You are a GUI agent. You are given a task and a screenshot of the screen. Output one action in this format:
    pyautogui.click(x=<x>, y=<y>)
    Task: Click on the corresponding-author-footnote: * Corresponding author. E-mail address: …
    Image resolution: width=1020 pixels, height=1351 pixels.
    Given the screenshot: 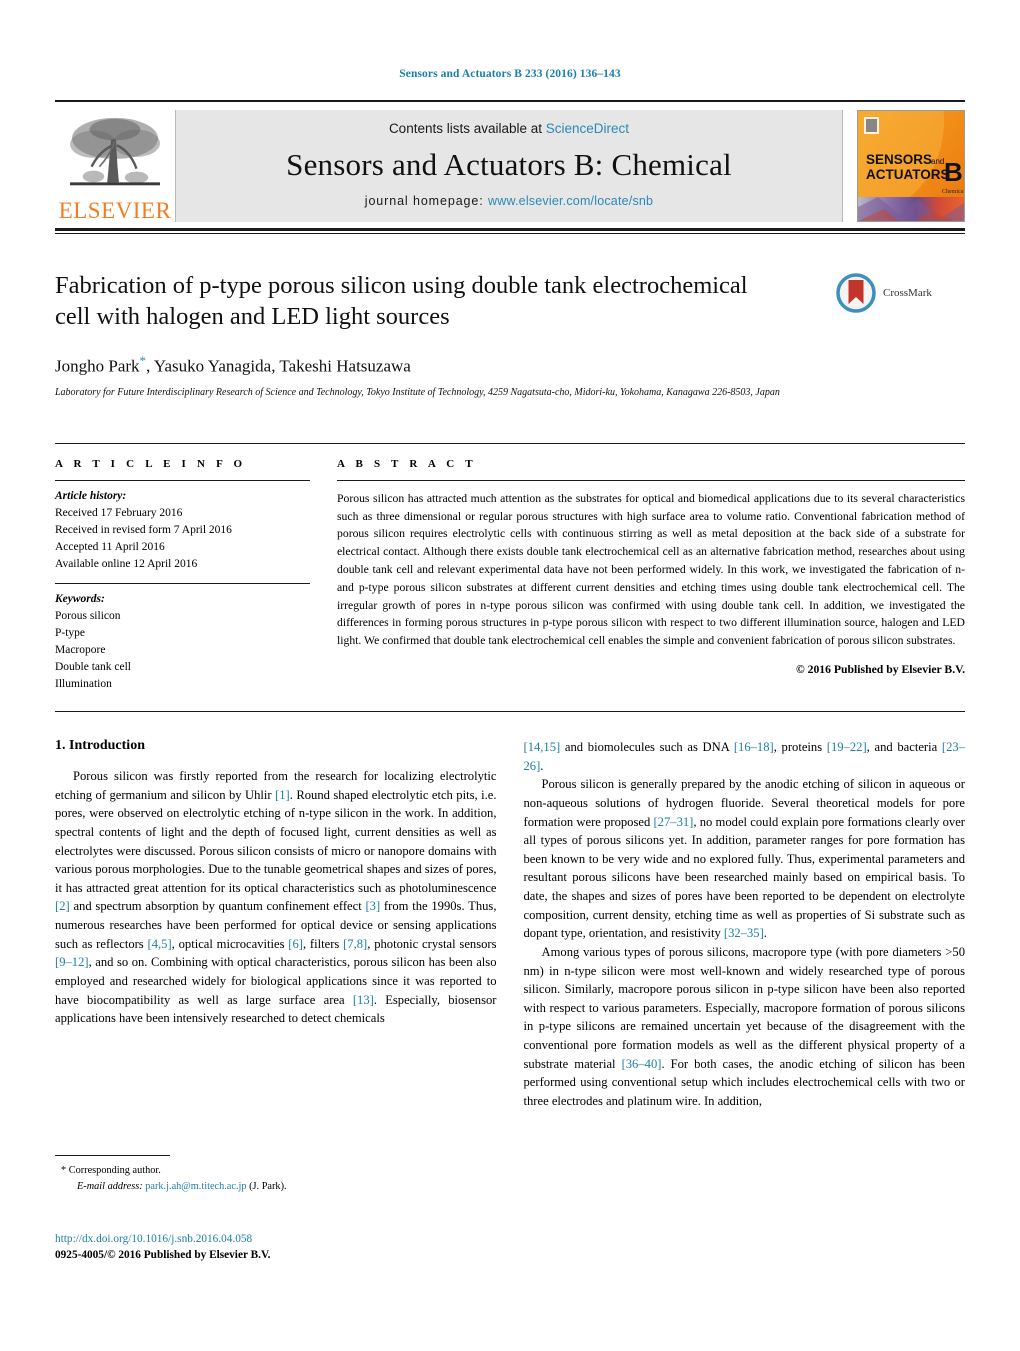 What is the action you would take?
    pyautogui.click(x=267, y=1175)
    